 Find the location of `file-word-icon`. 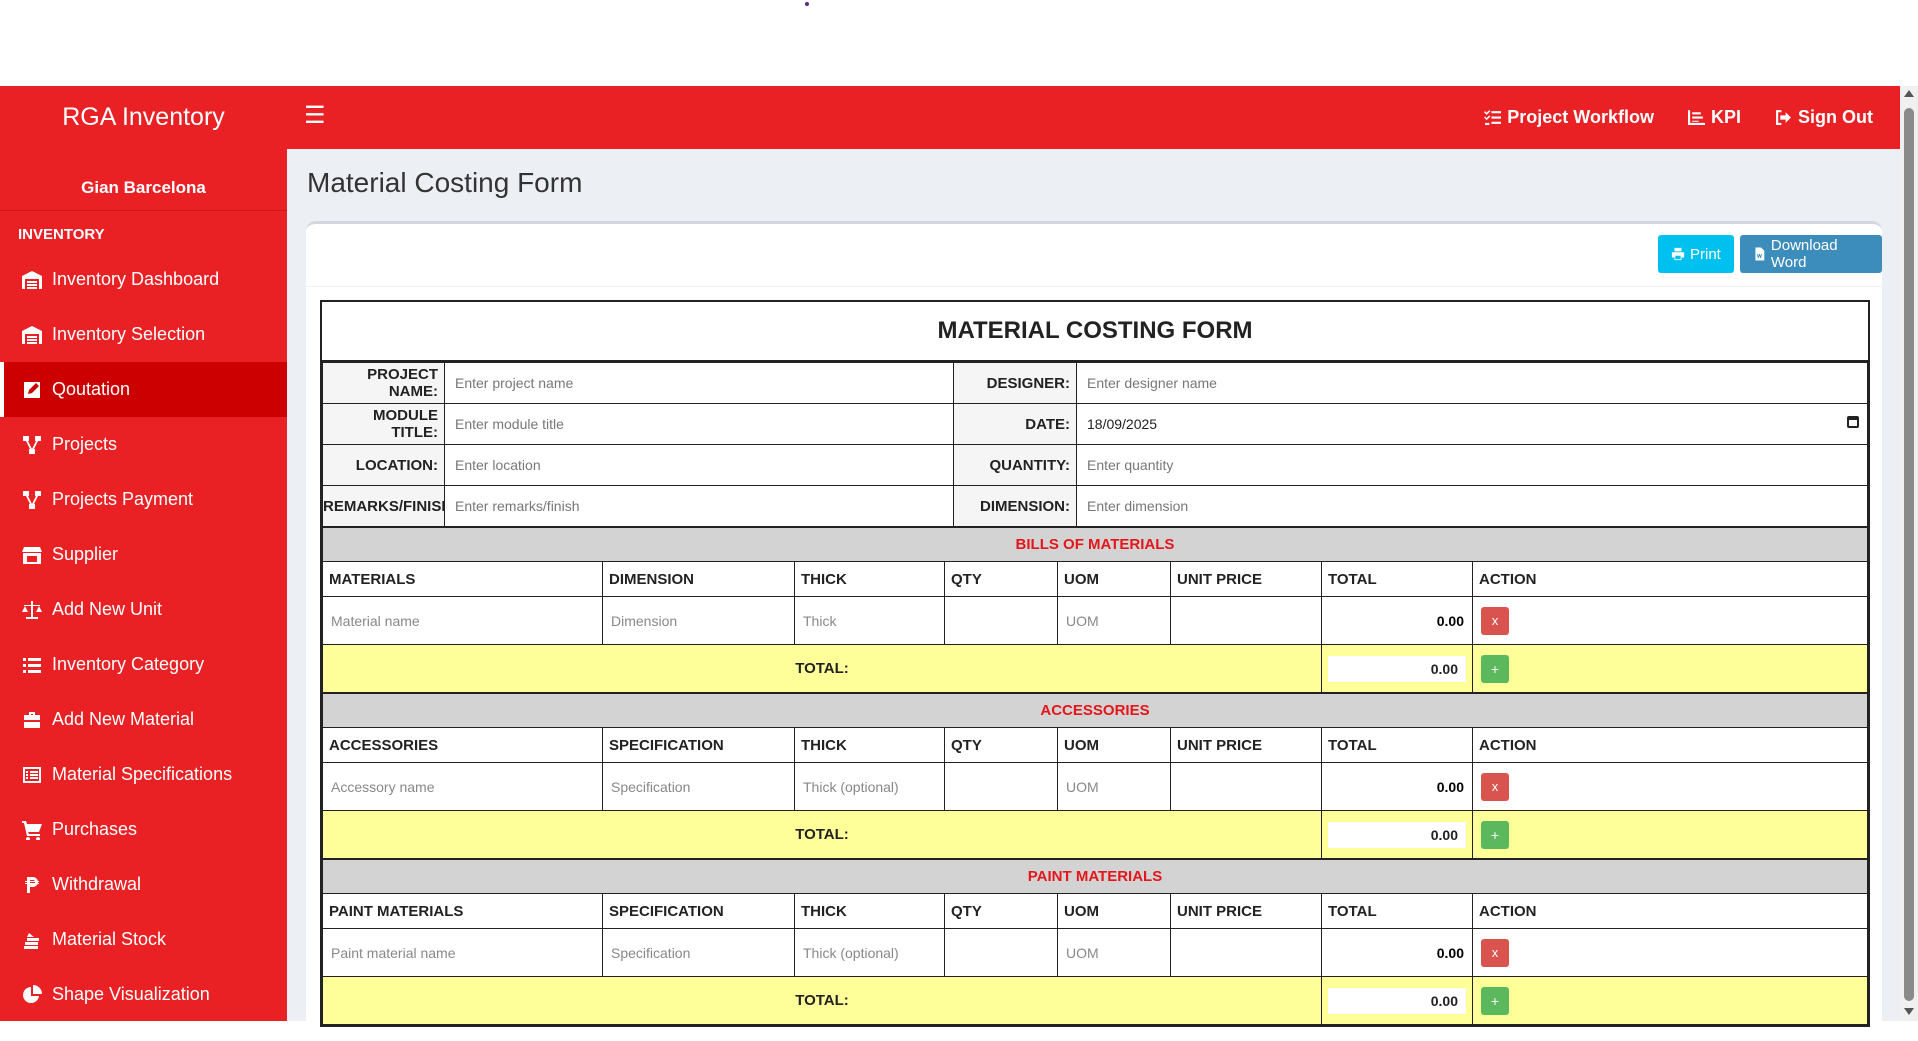

file-word-icon is located at coordinates (1760, 254).